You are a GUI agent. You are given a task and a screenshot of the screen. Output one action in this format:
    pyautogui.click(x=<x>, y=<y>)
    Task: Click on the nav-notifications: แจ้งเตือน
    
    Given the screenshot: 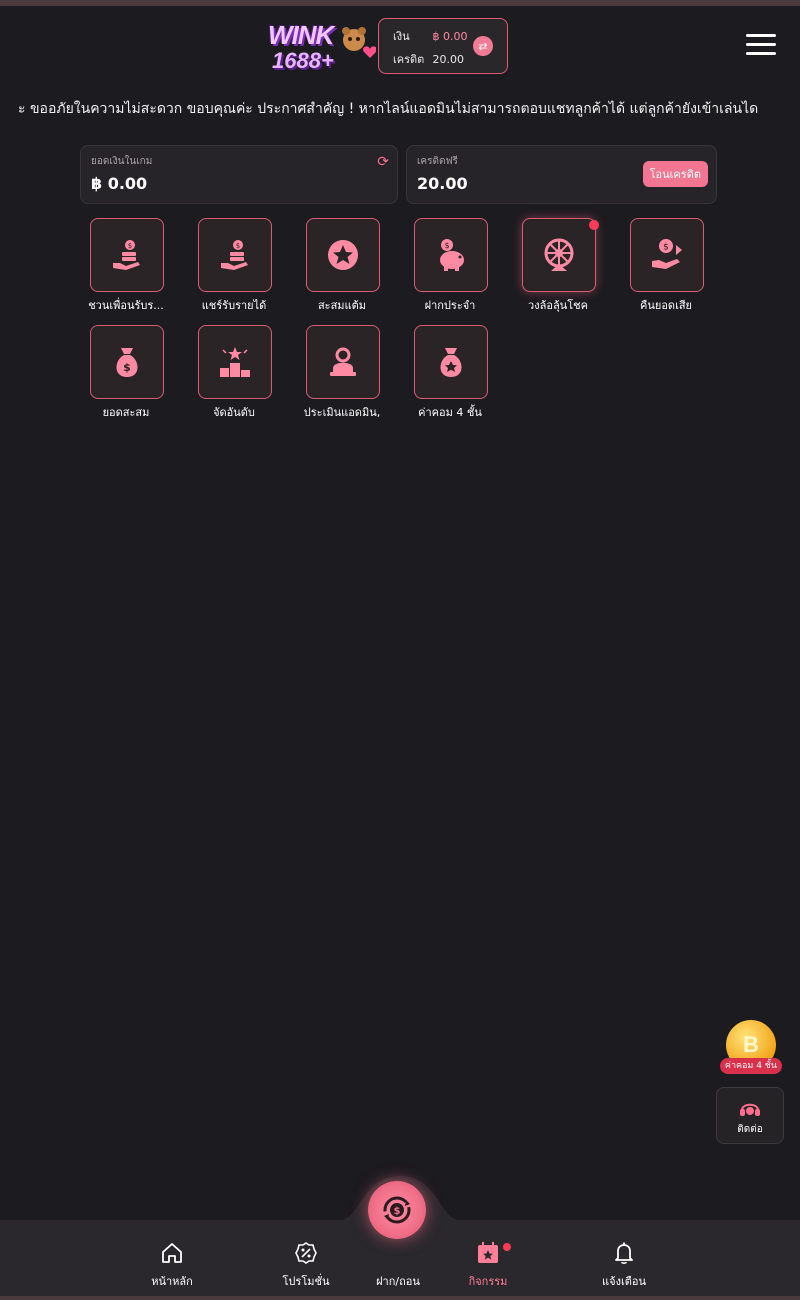 What is the action you would take?
    pyautogui.click(x=624, y=1265)
    